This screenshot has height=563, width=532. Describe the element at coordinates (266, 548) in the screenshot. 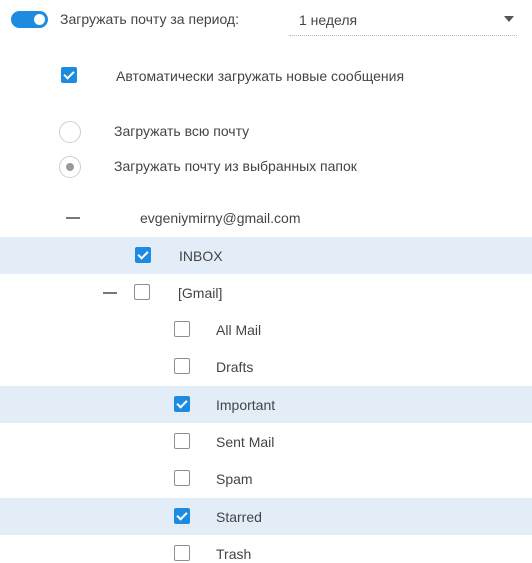

I see `folder-row-trash: Trash` at that location.